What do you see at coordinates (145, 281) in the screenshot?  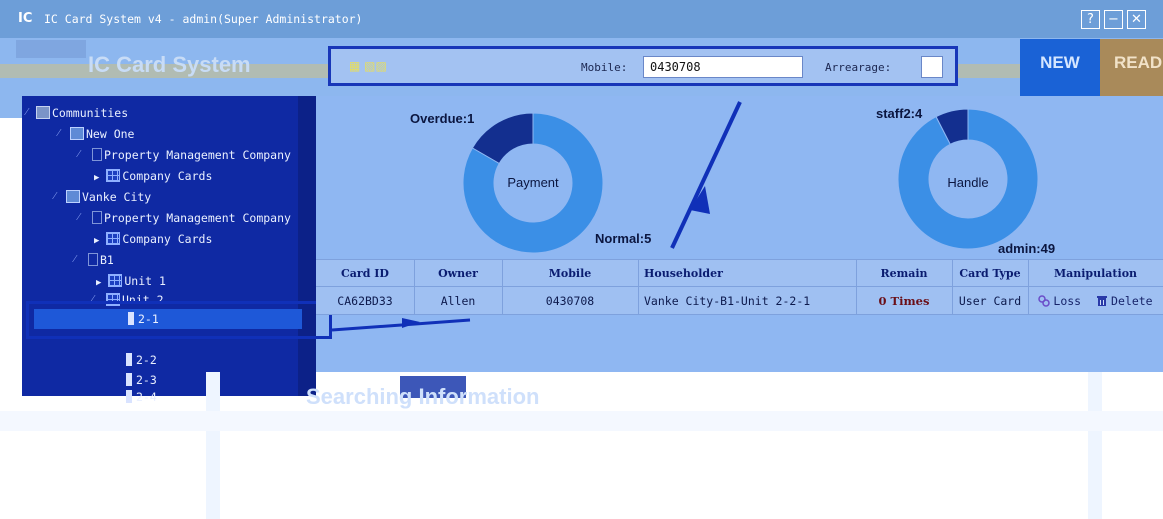 I see `tree-item-label: Unit 1` at bounding box center [145, 281].